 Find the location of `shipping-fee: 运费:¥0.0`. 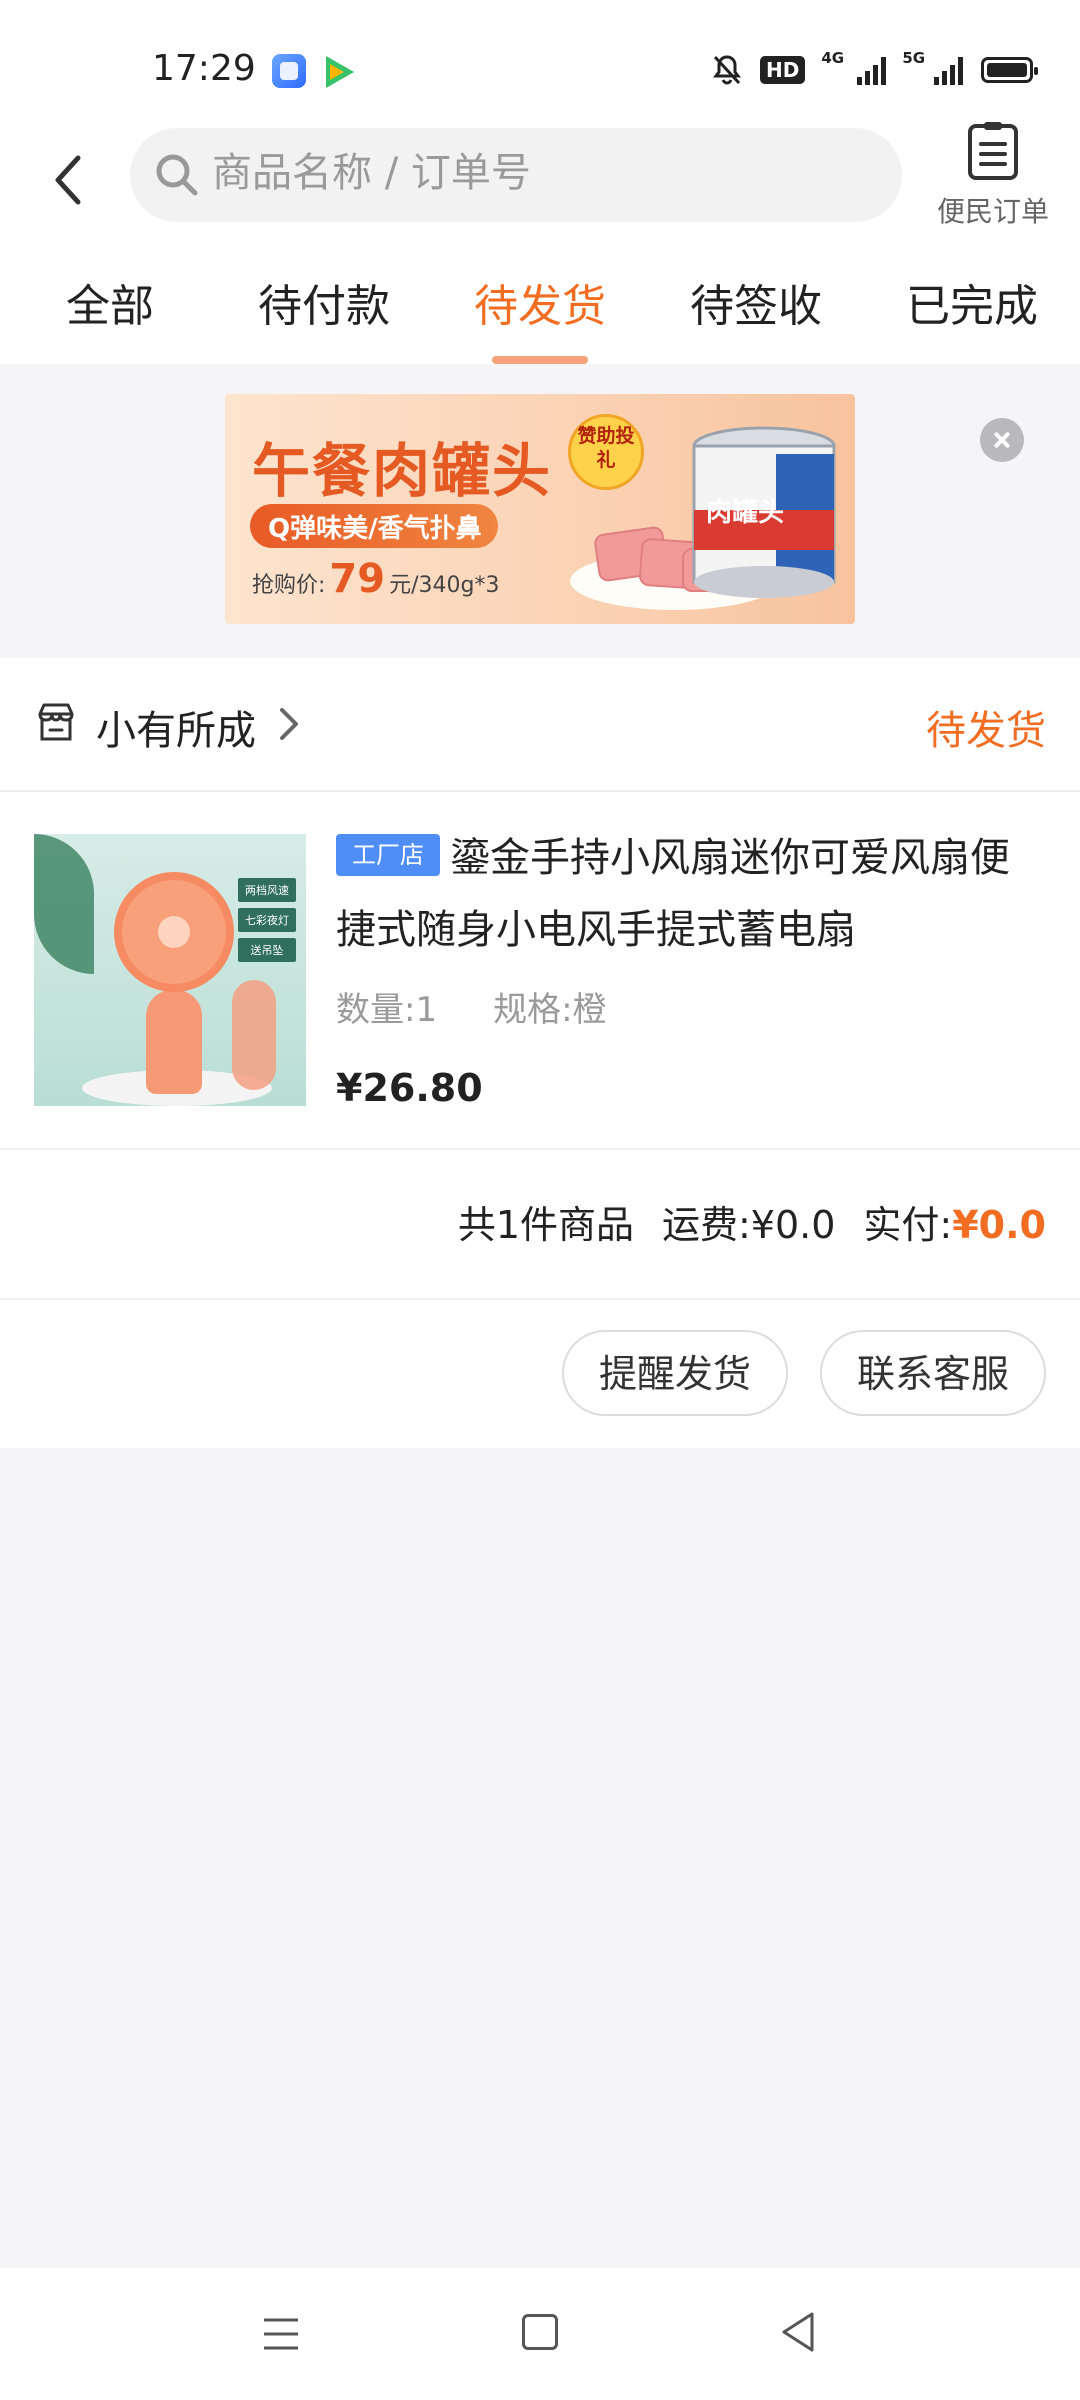

shipping-fee: 运费:¥0.0 is located at coordinates (749, 1225).